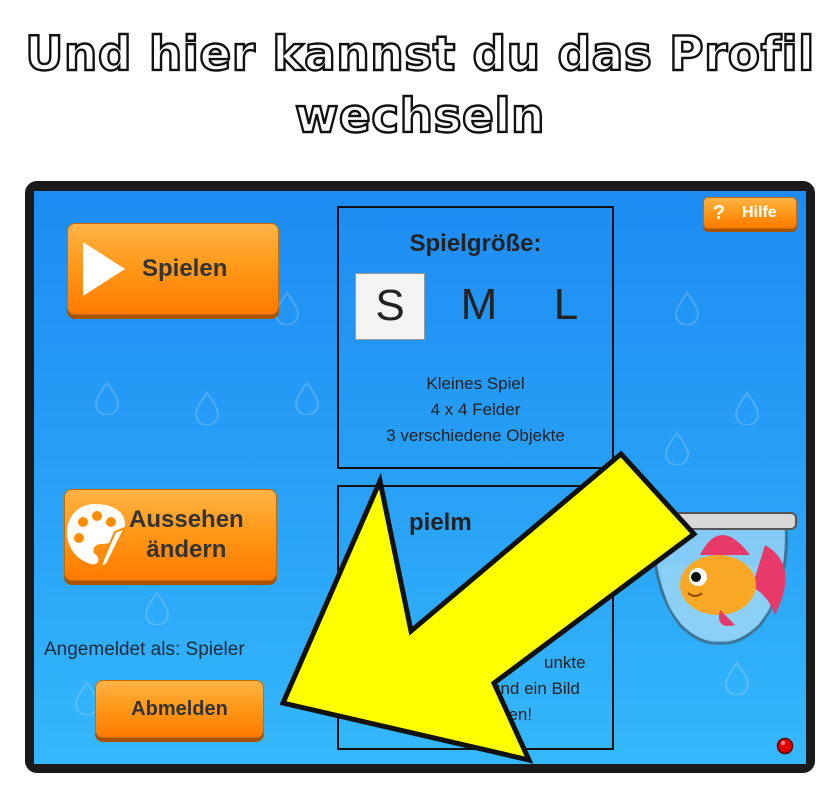  Describe the element at coordinates (475, 435) in the screenshot. I see `game-size-desc-3: 3 verschiedene Objekte` at that location.